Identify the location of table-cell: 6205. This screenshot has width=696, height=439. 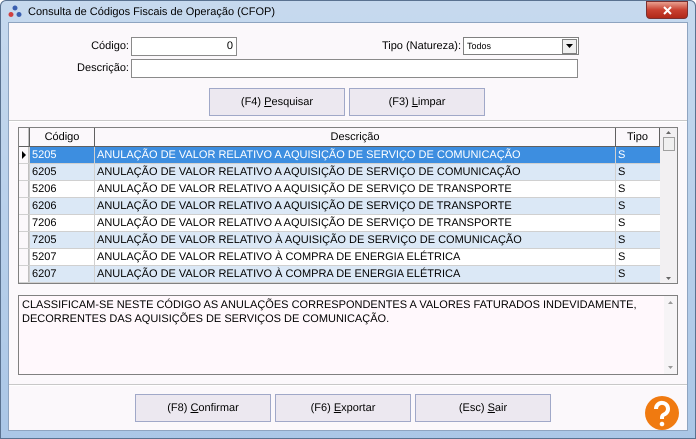
(61, 172).